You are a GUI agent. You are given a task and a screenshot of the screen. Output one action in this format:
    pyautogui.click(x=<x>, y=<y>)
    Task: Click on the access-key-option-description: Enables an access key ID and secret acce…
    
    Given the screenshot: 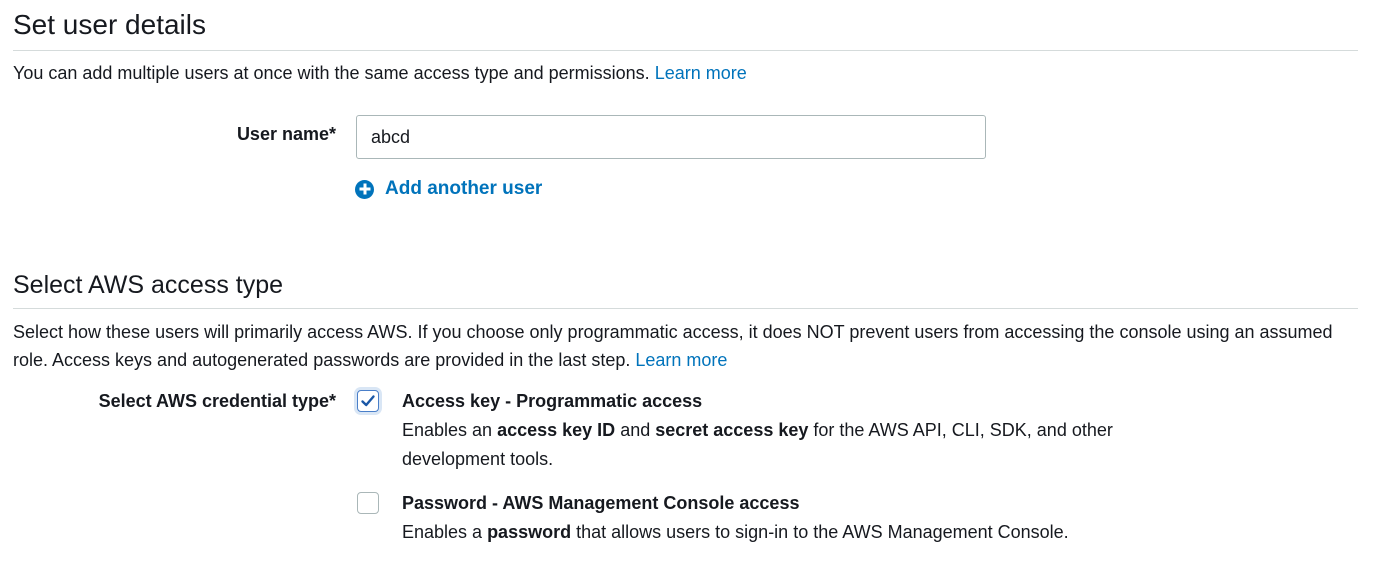 What is the action you would take?
    pyautogui.click(x=757, y=444)
    